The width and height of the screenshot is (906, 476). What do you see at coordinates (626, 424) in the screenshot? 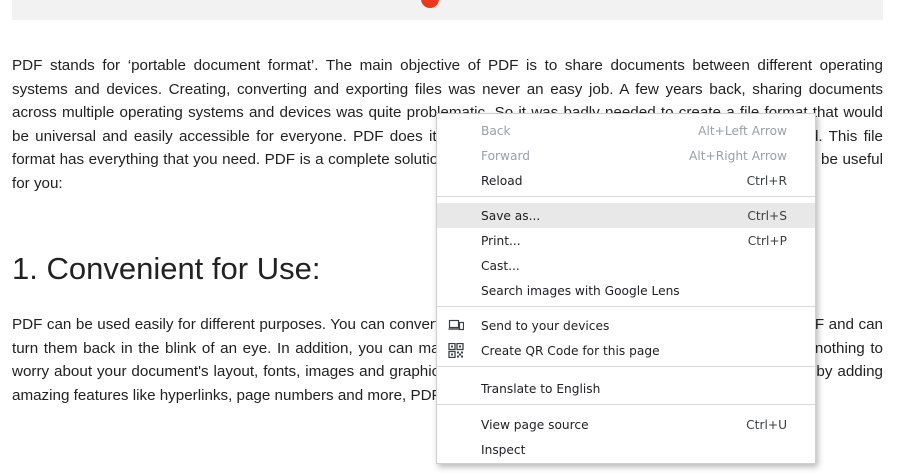
I see `menu-item-view-source: View page source Ctrl+U` at bounding box center [626, 424].